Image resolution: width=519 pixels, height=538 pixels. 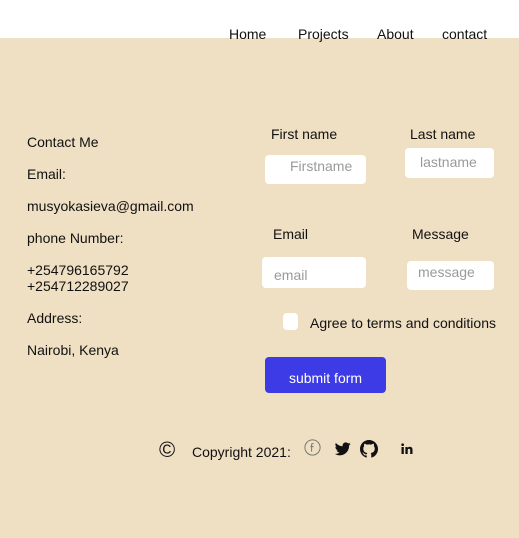 What do you see at coordinates (291, 234) in the screenshot?
I see `email-field-label: Email` at bounding box center [291, 234].